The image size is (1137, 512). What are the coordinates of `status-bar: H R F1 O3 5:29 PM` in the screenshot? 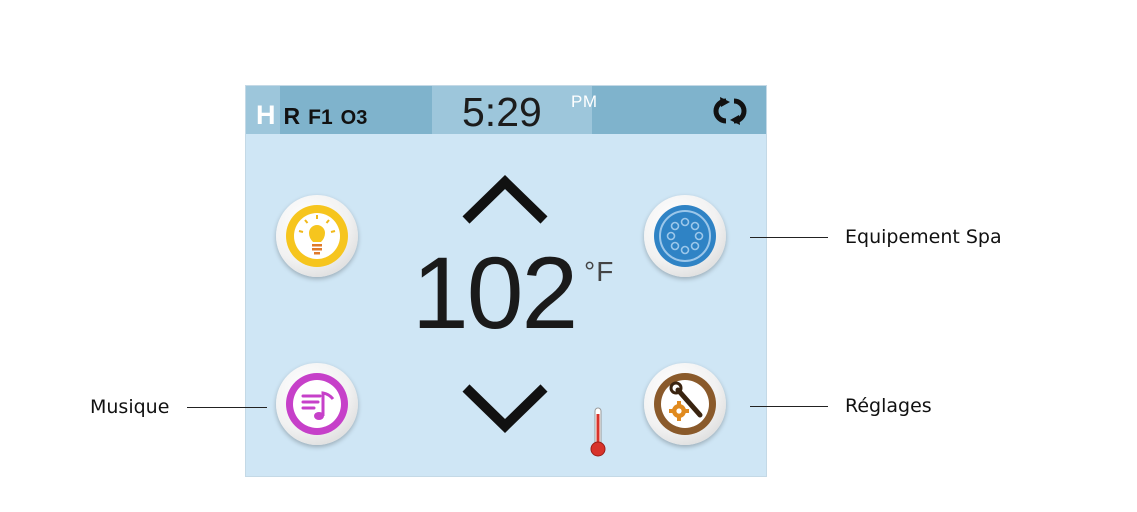 It's located at (506, 110).